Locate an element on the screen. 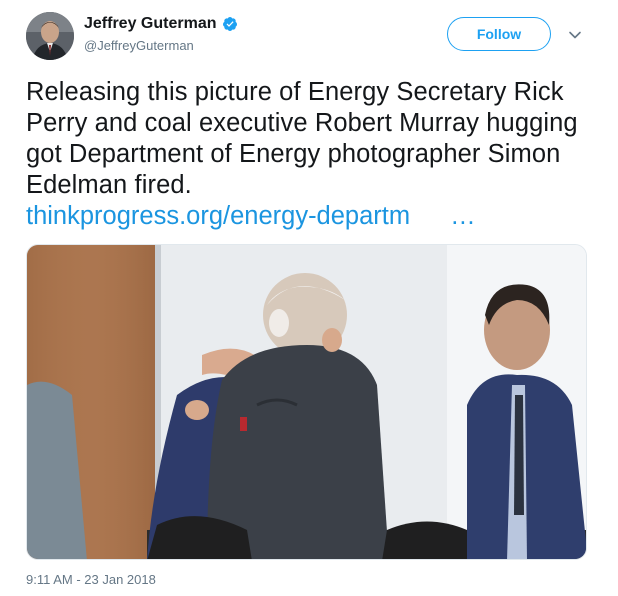 Image resolution: width=618 pixels, height=596 pixels. author-handle: @JeffreyGuterman is located at coordinates (139, 45).